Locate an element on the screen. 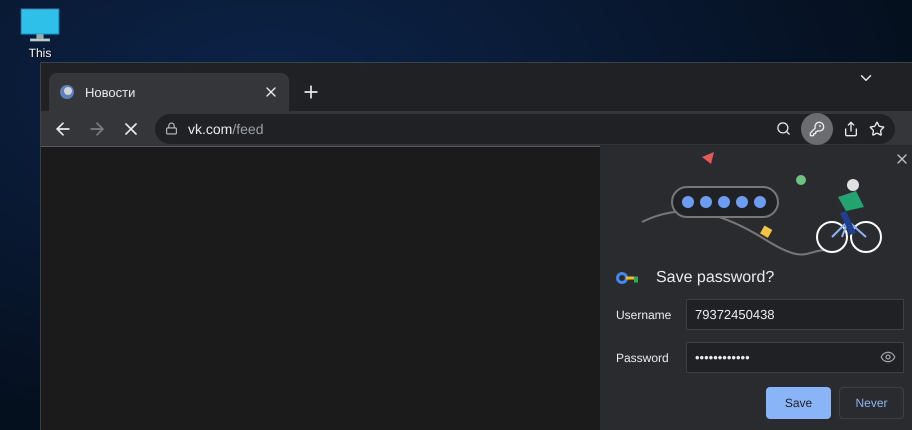  monitor-icon is located at coordinates (40, 26).